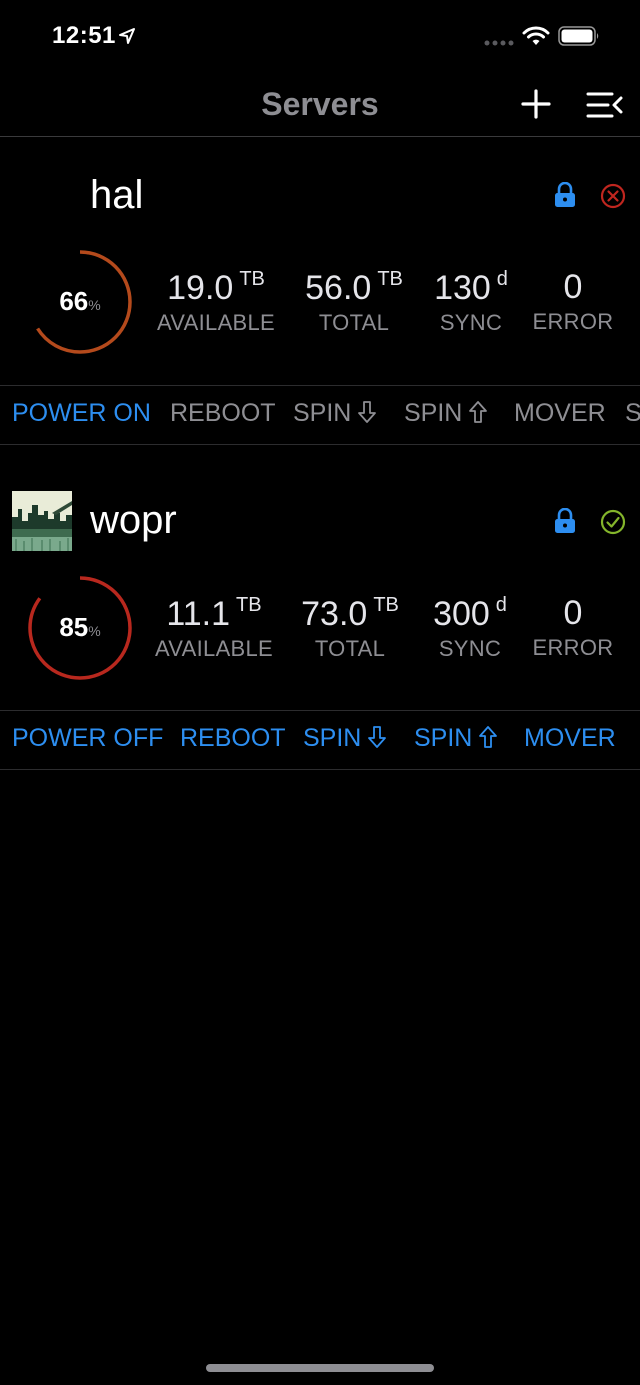 The image size is (640, 1385). I want to click on truncated-action-button: S, so click(632, 413).